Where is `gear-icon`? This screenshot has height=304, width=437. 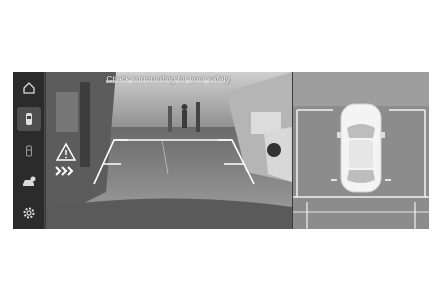
gear-icon is located at coordinates (28, 213).